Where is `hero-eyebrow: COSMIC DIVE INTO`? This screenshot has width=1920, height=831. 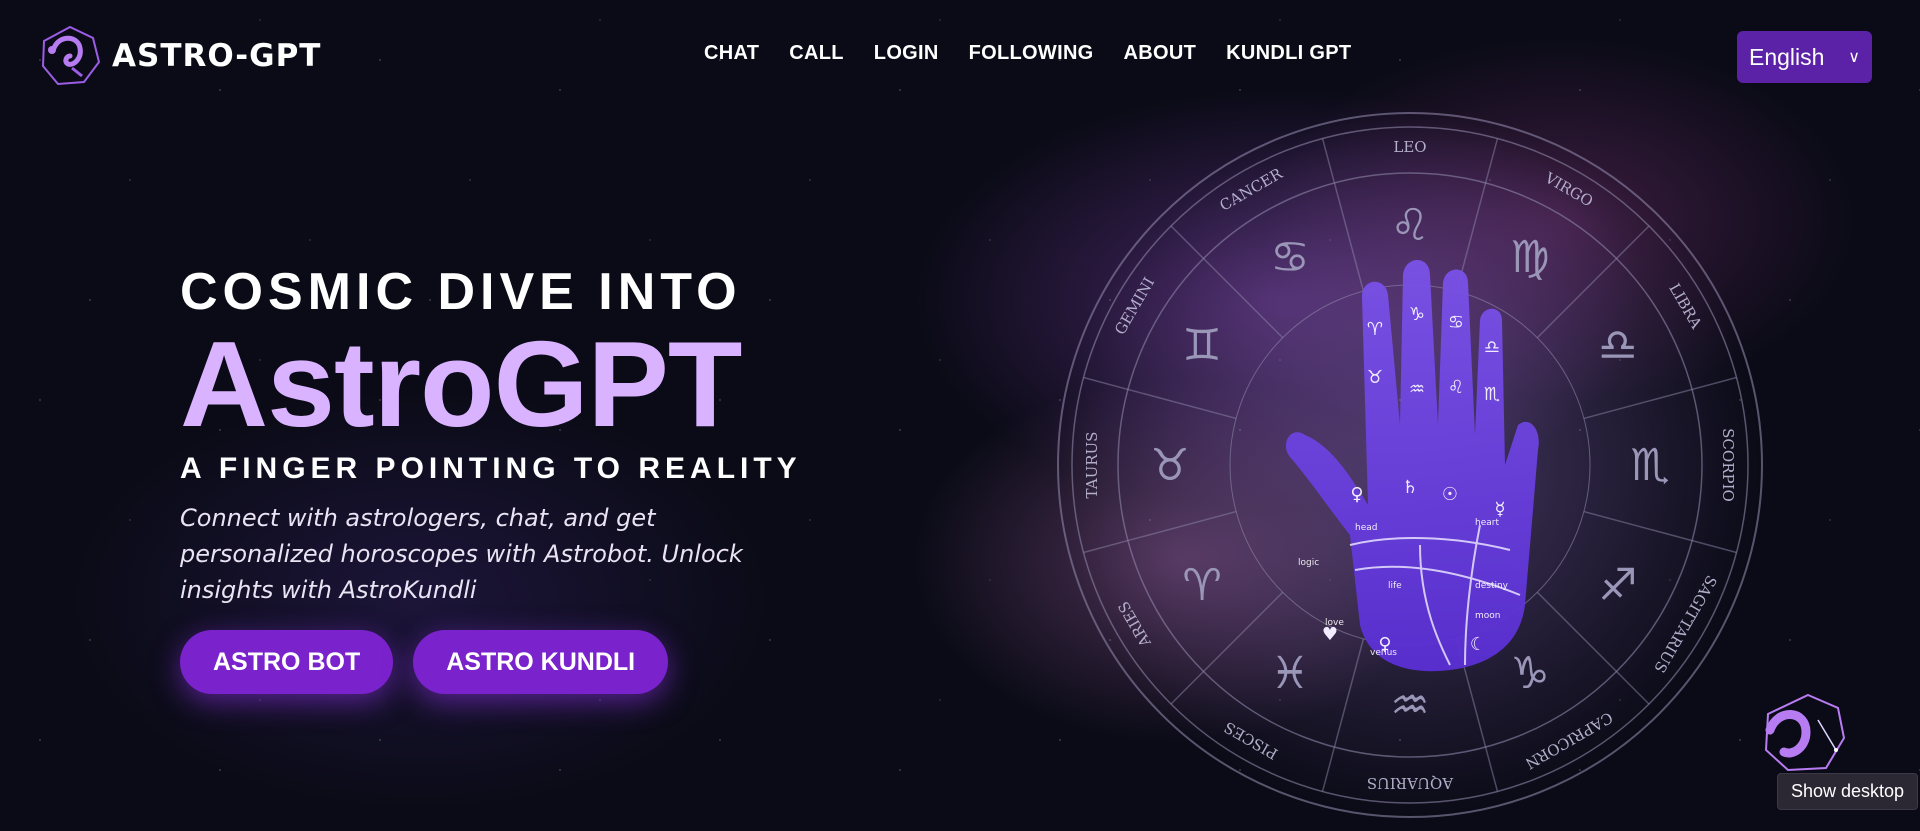
hero-eyebrow: COSMIC DIVE INTO is located at coordinates (461, 292).